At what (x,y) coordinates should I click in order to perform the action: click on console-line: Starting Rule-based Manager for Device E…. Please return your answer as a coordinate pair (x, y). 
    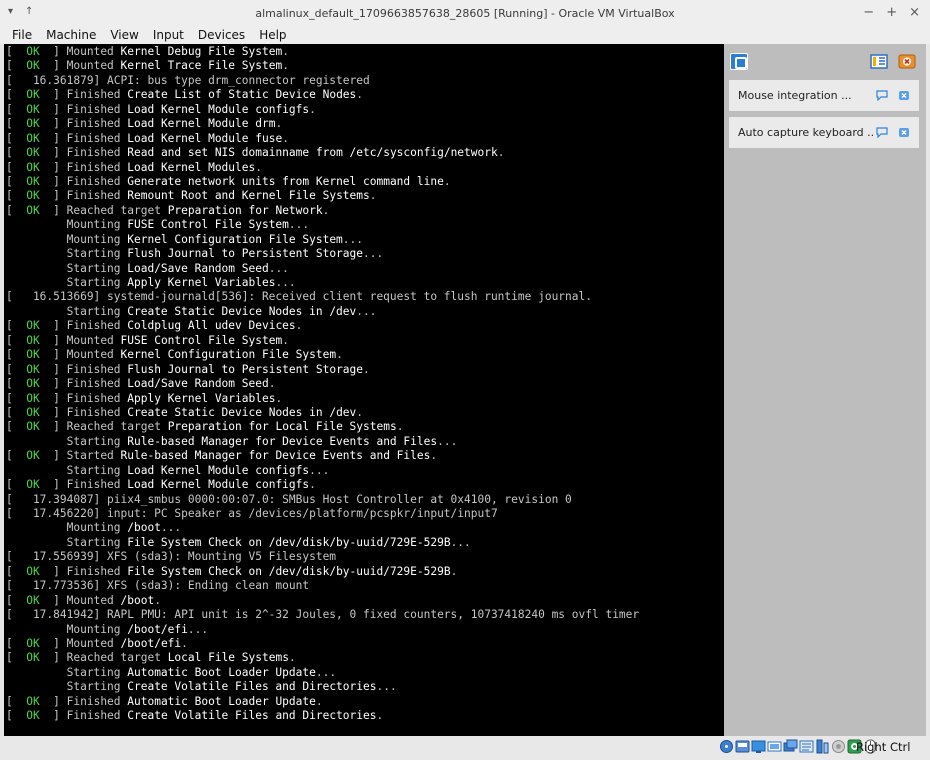
    Looking at the image, I should click on (365, 442).